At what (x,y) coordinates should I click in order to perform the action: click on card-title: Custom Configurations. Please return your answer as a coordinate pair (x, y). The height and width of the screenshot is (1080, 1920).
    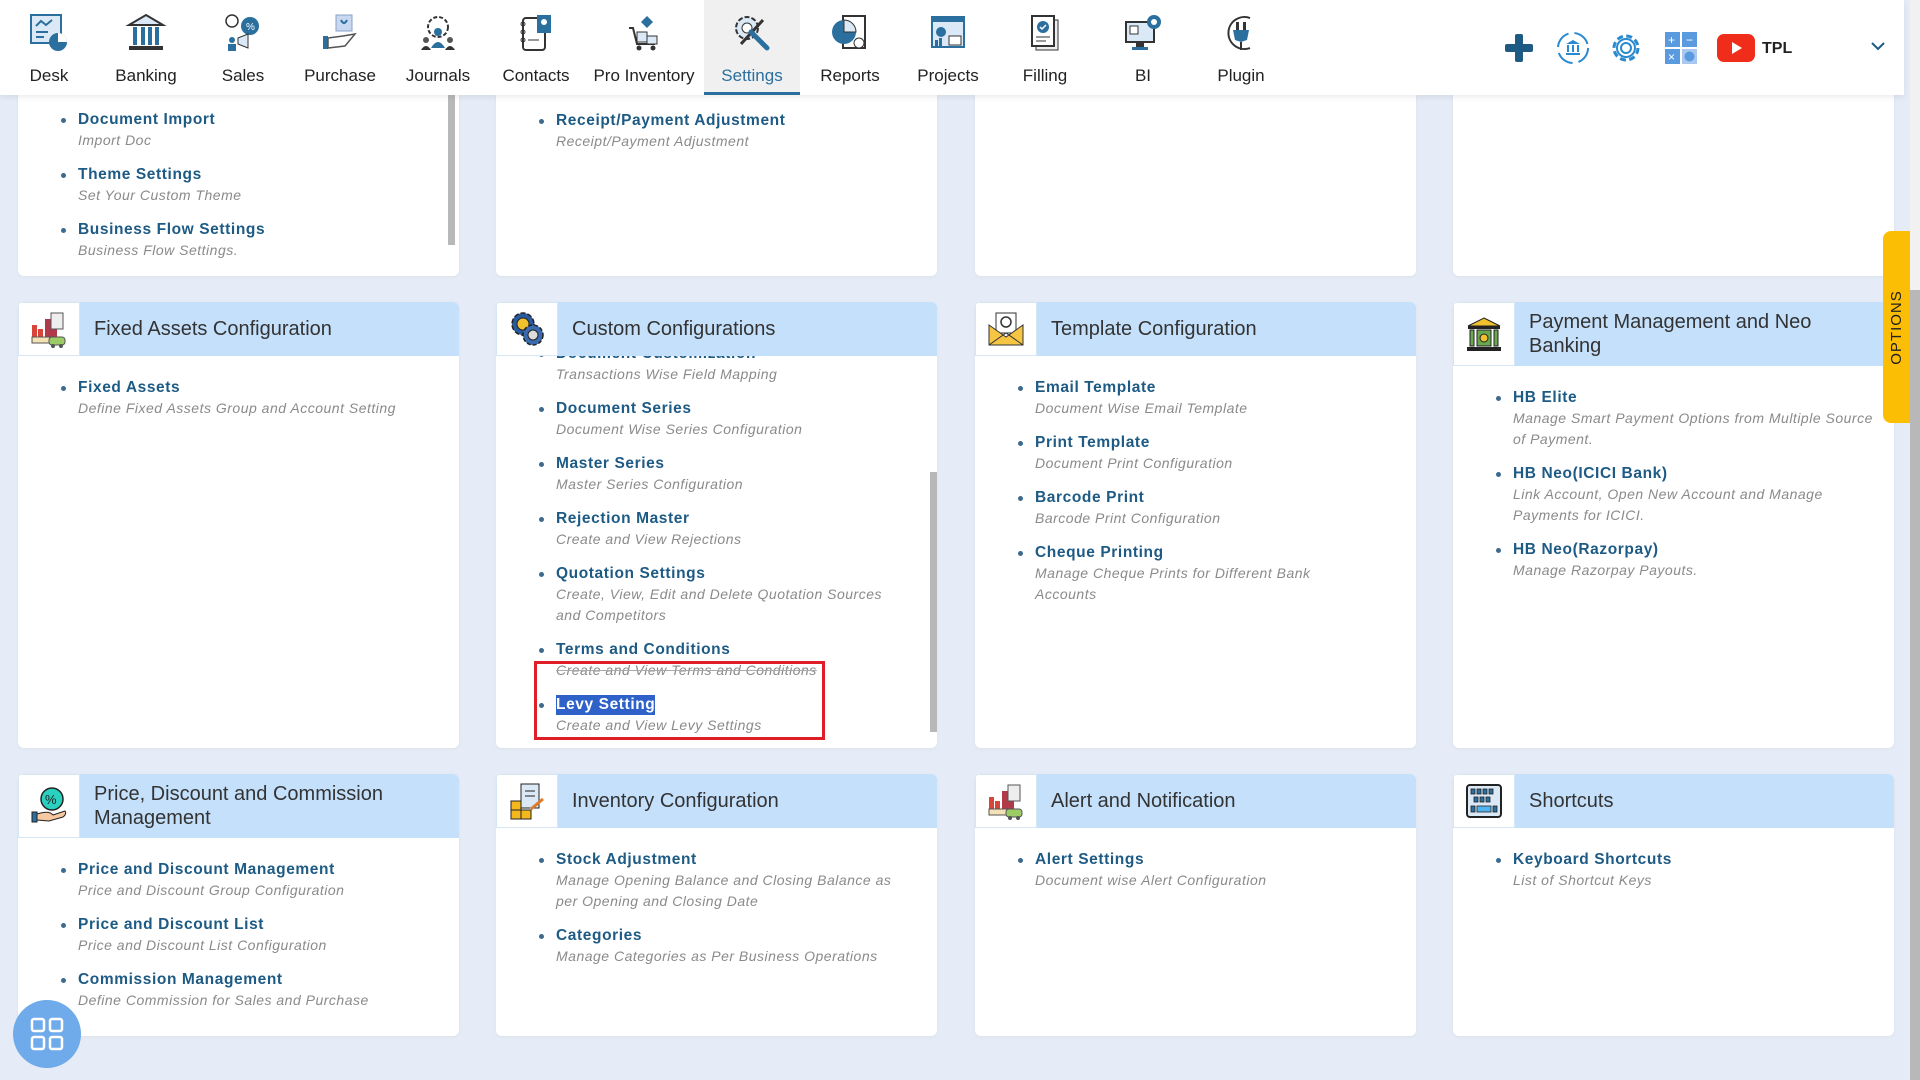
    Looking at the image, I should click on (674, 329).